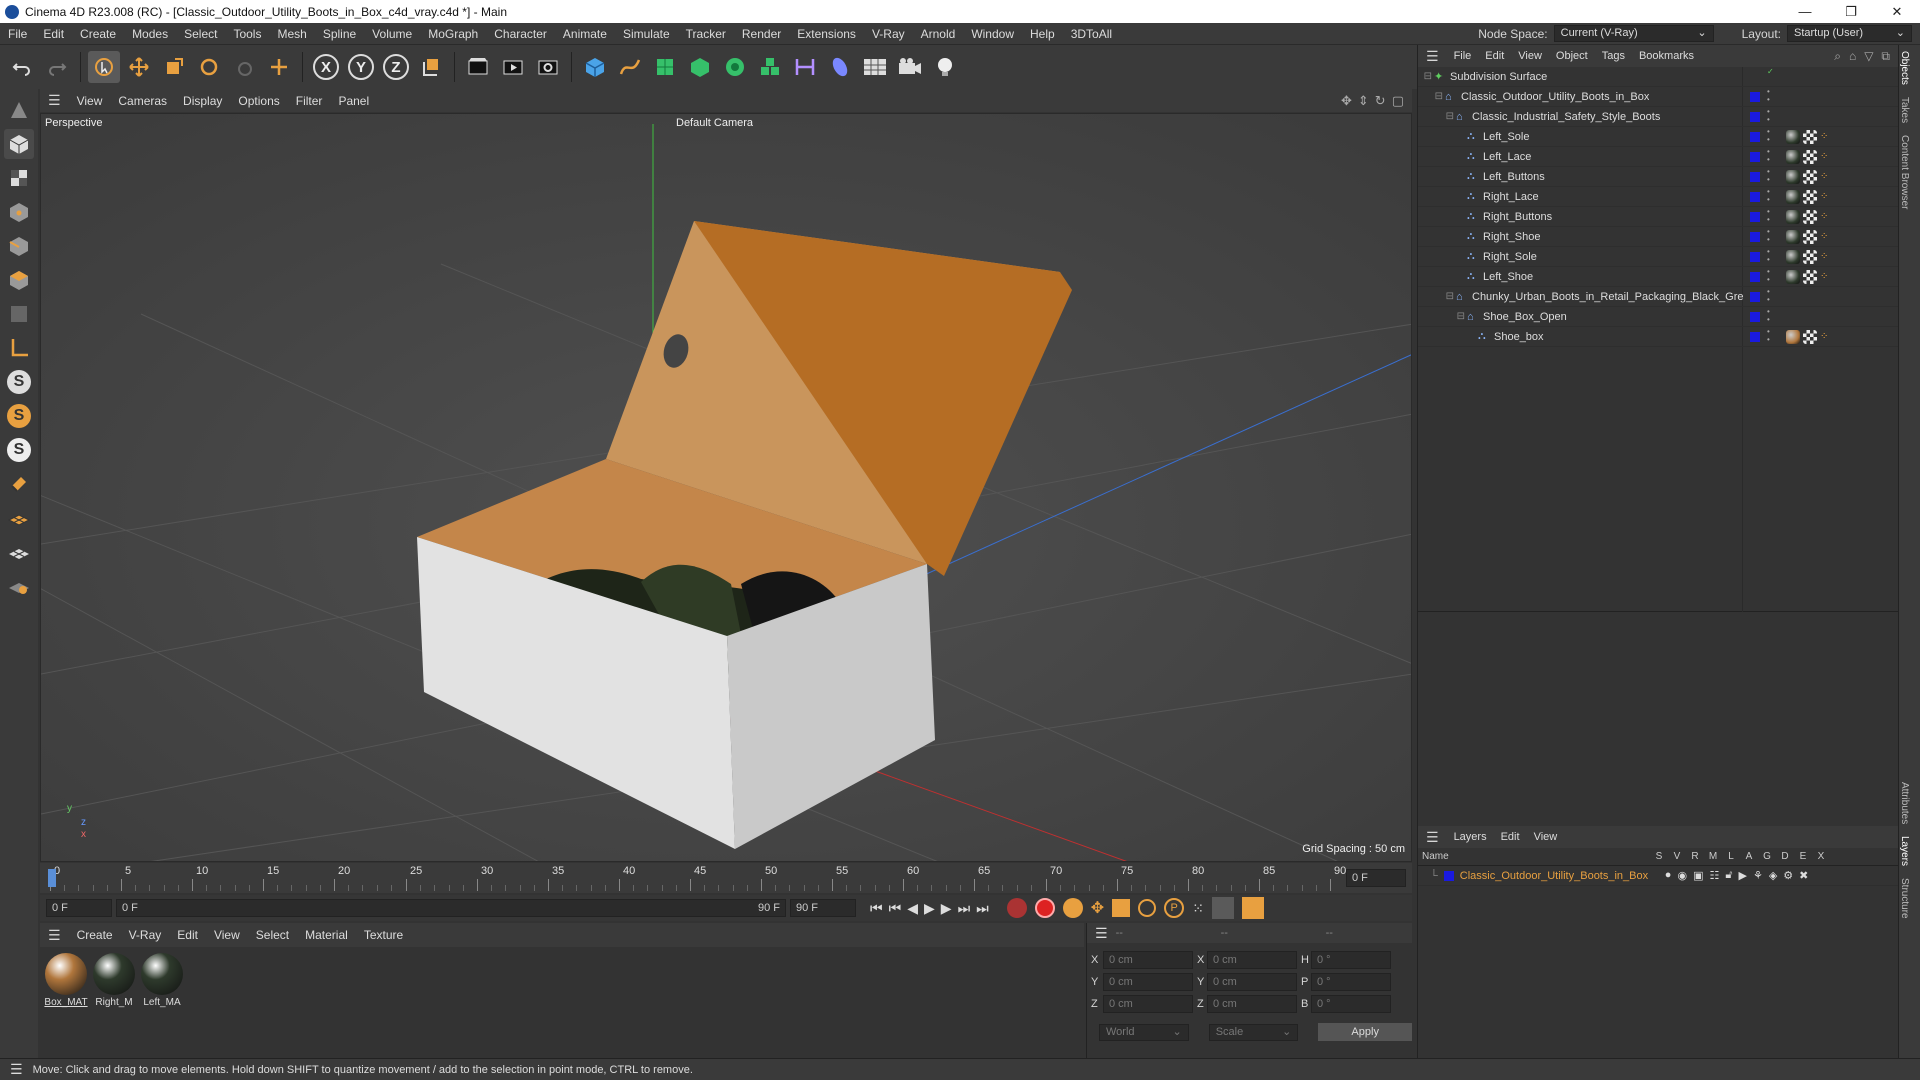 The width and height of the screenshot is (1920, 1080). Describe the element at coordinates (95, 935) in the screenshot. I see `material-menu-create: Create` at that location.